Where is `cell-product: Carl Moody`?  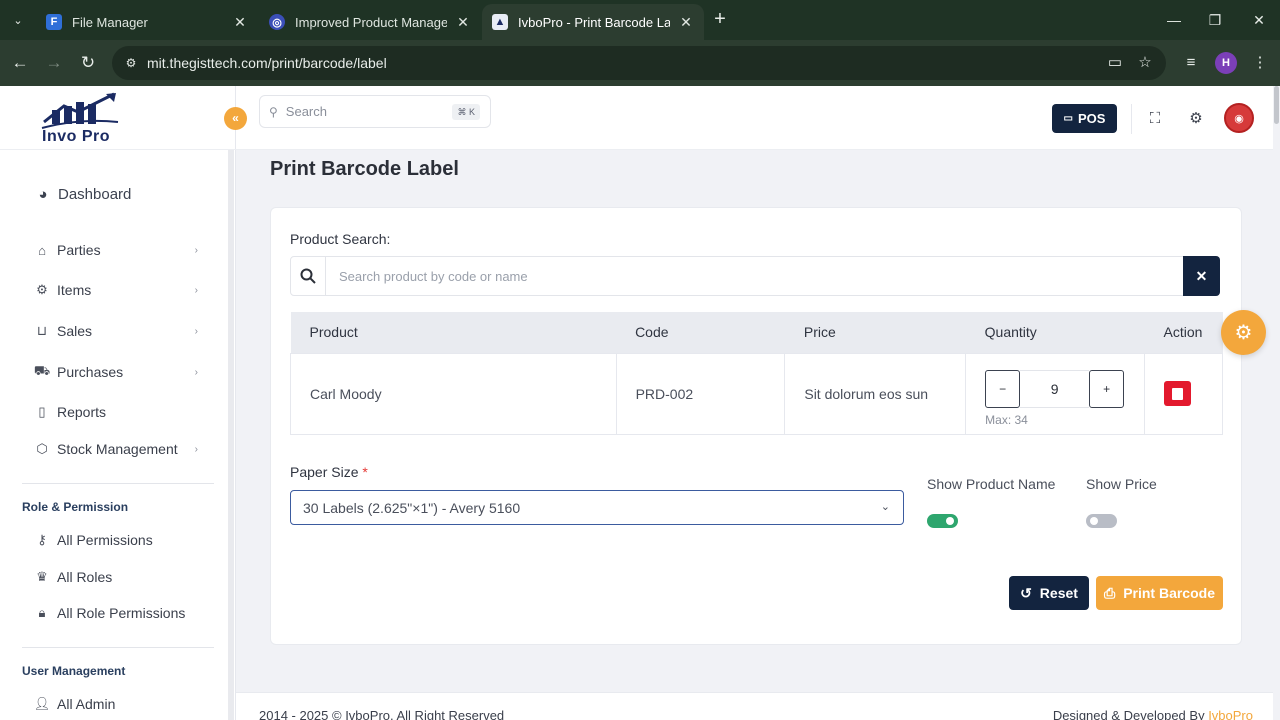
cell-product: Carl Moody is located at coordinates (453, 393).